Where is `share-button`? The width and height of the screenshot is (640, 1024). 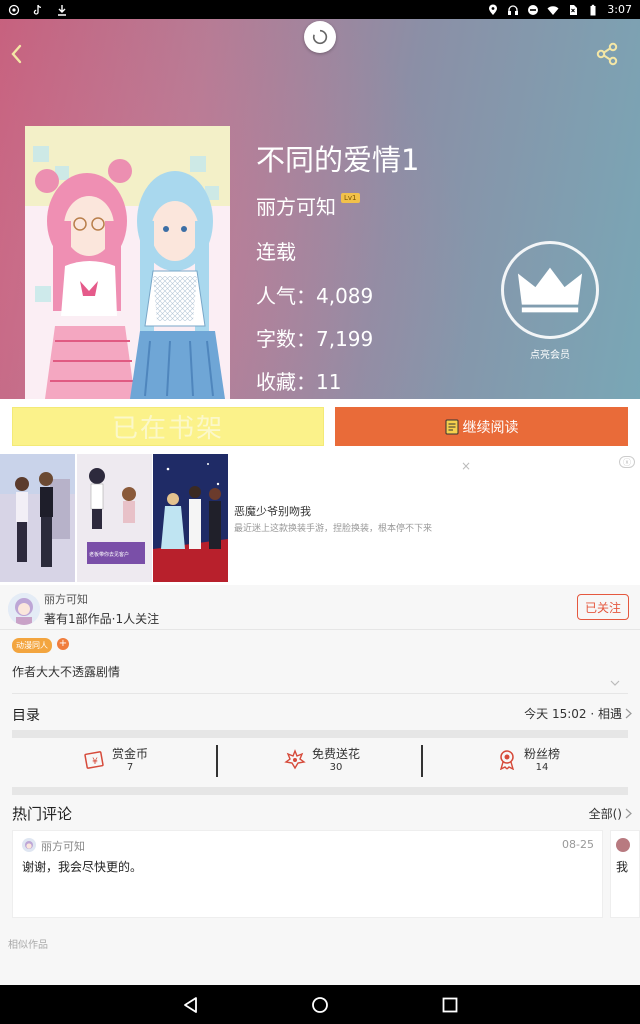
share-button is located at coordinates (607, 54).